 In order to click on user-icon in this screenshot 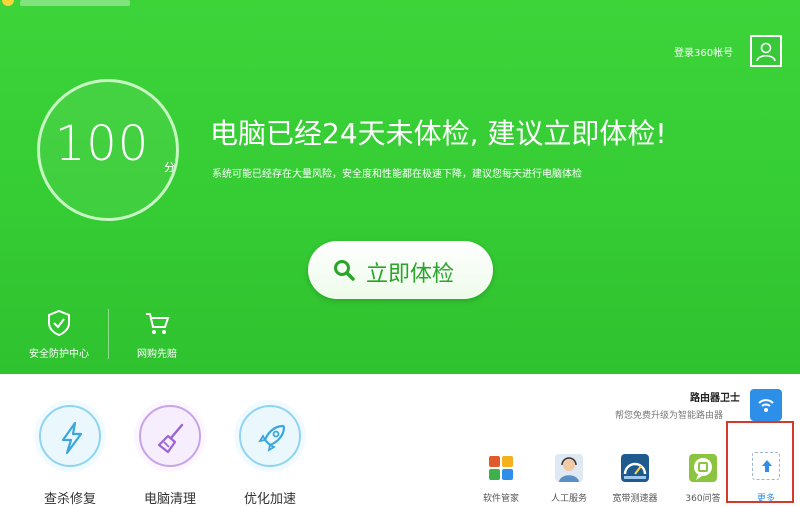, I will do `click(766, 52)`.